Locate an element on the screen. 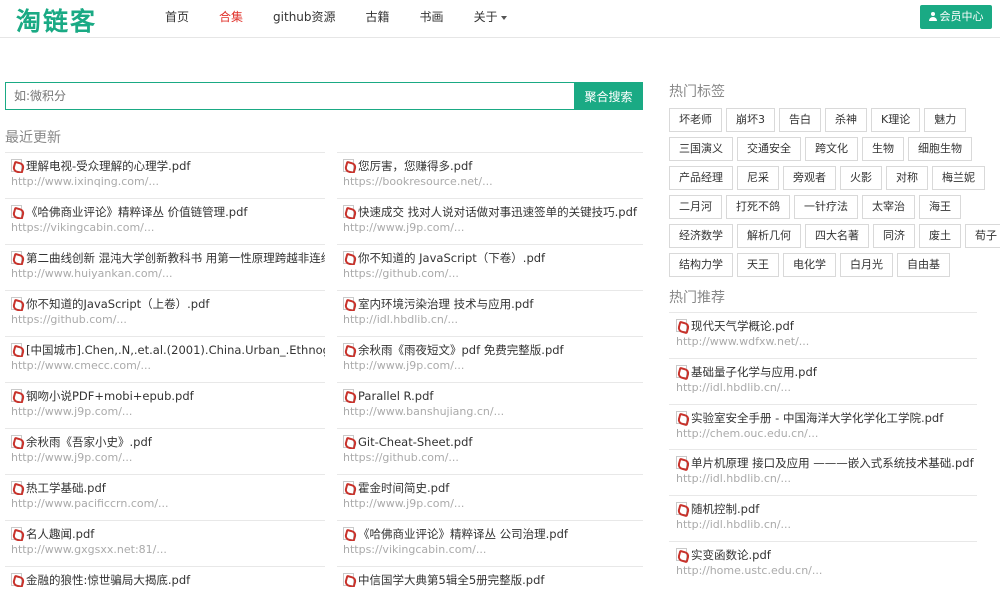 The height and width of the screenshot is (612, 1000). tag-link: 经济数学 is located at coordinates (701, 236).